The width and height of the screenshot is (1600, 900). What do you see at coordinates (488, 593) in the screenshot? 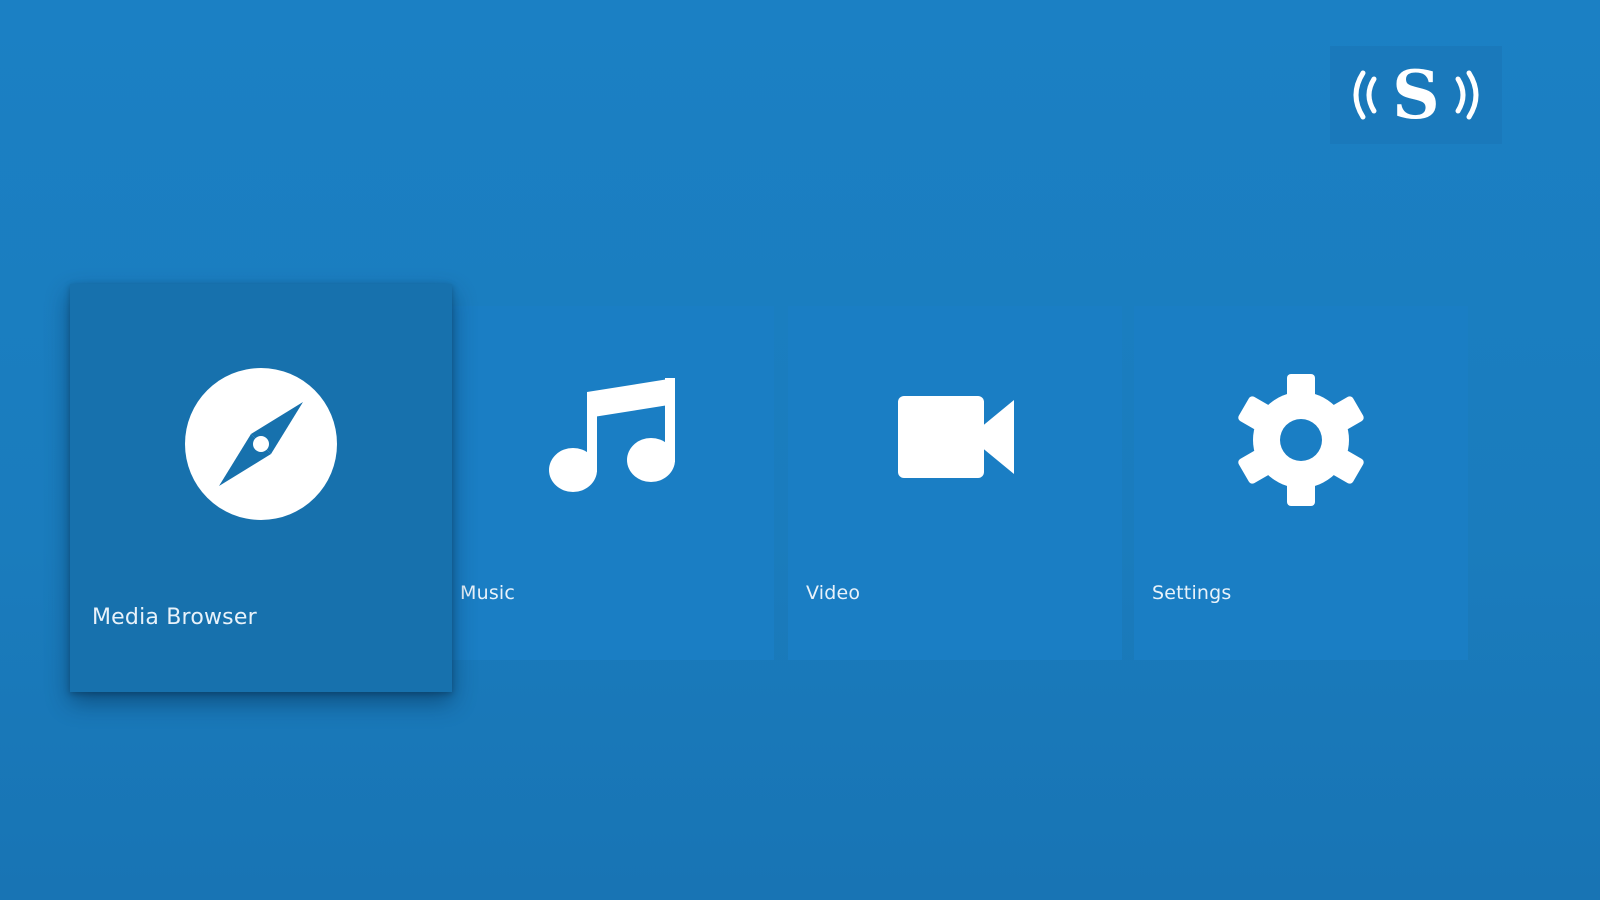
I see `tile-label-music: Music` at bounding box center [488, 593].